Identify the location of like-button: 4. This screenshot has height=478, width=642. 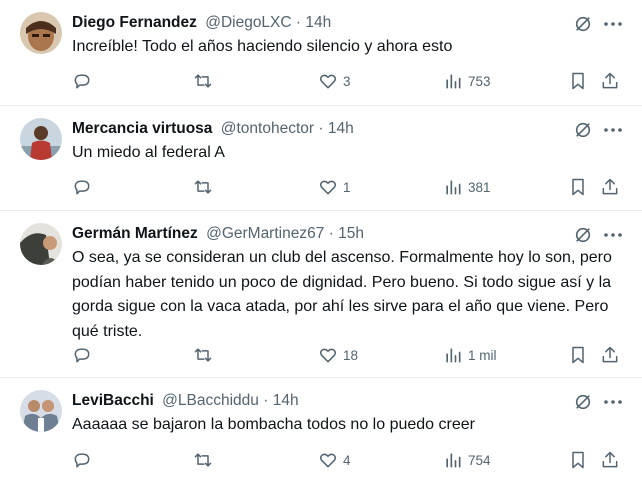
(334, 460).